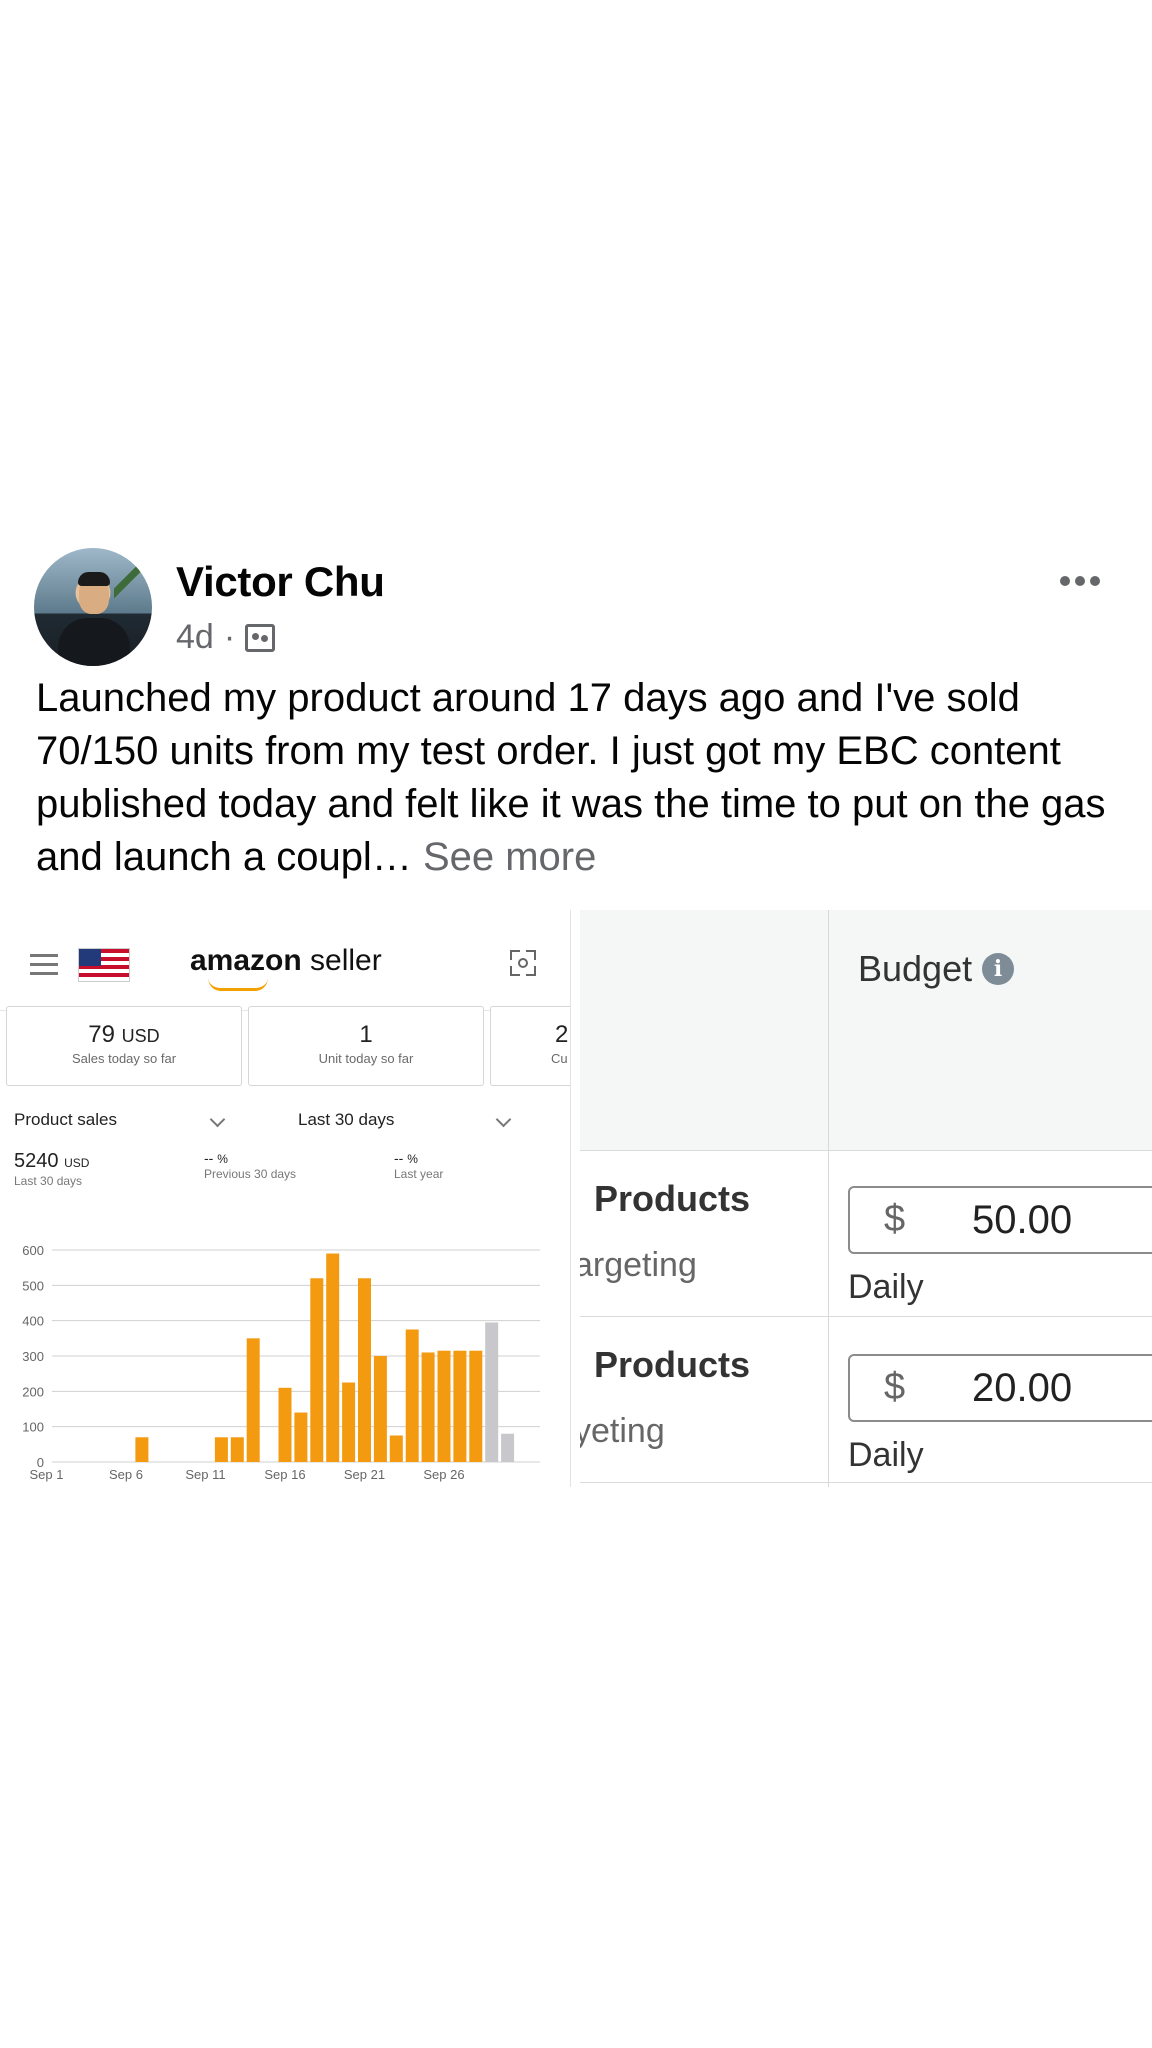  I want to click on budget-input: $ 20.00, so click(1000, 1388).